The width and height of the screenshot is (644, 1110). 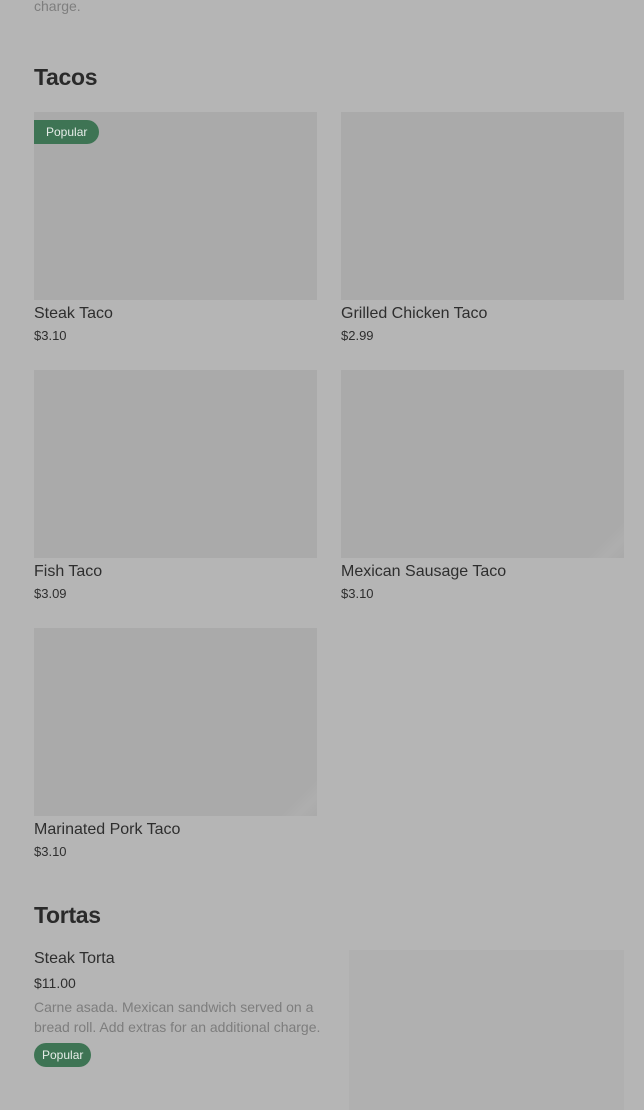 What do you see at coordinates (50, 593) in the screenshot?
I see `item-price: $3.09` at bounding box center [50, 593].